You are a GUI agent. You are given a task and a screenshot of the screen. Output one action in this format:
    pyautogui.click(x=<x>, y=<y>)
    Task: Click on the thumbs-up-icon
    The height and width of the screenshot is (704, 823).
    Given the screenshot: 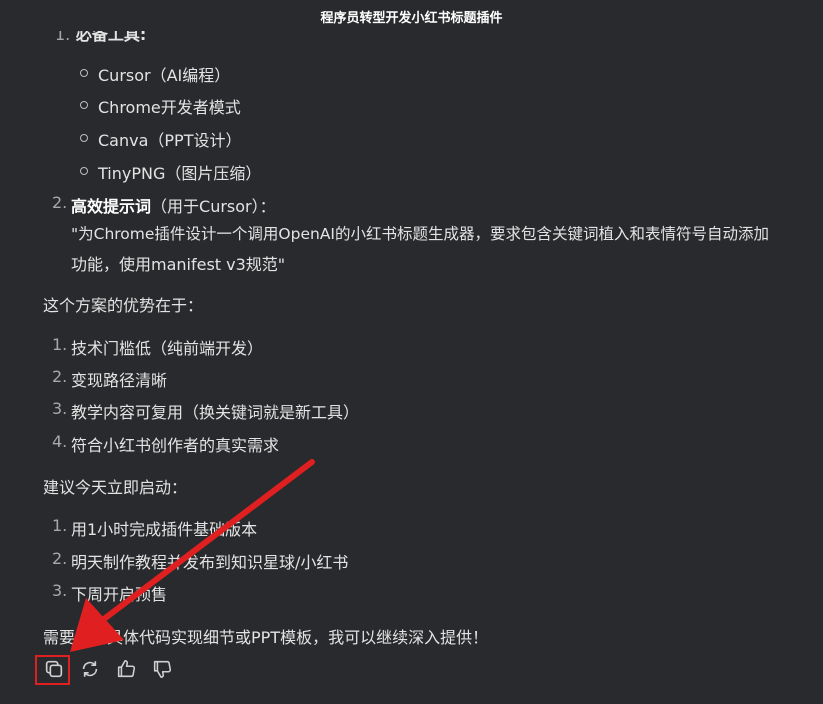 What is the action you would take?
    pyautogui.click(x=126, y=668)
    